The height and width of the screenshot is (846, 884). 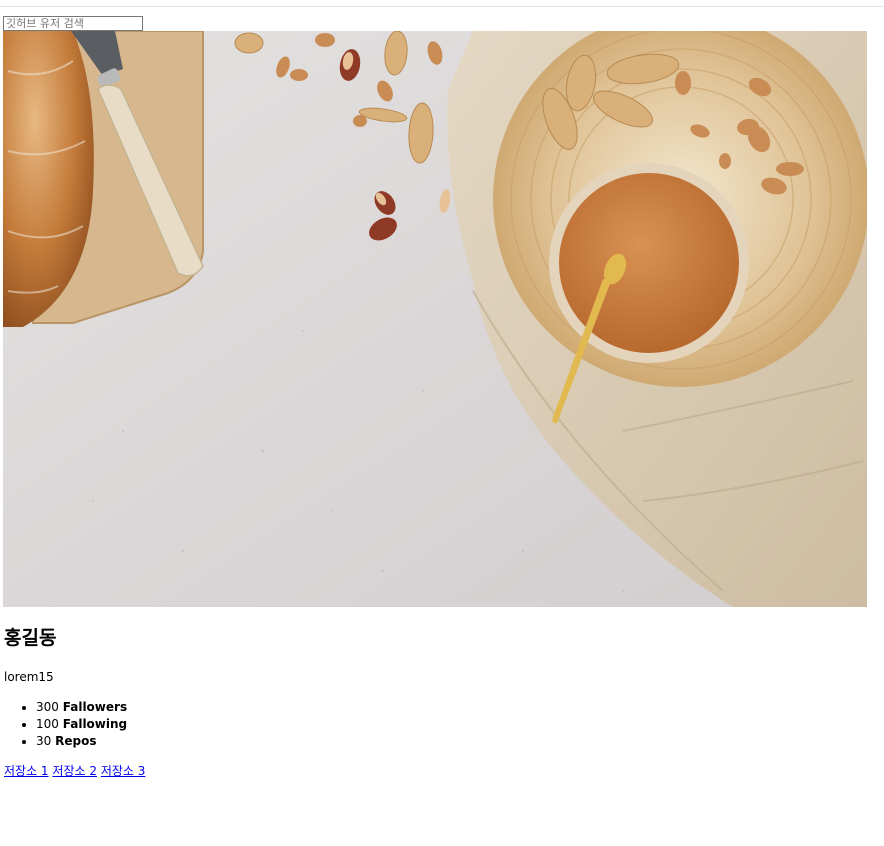 What do you see at coordinates (30, 638) in the screenshot?
I see `user-name: 홍길동` at bounding box center [30, 638].